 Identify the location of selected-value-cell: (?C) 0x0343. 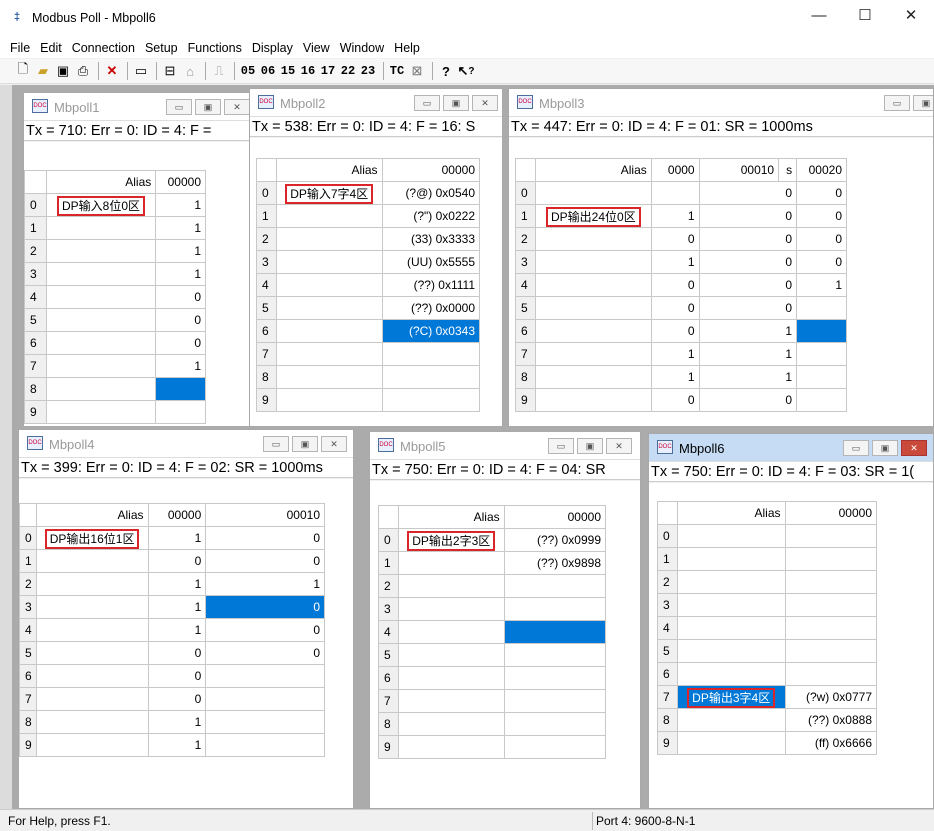
(431, 331).